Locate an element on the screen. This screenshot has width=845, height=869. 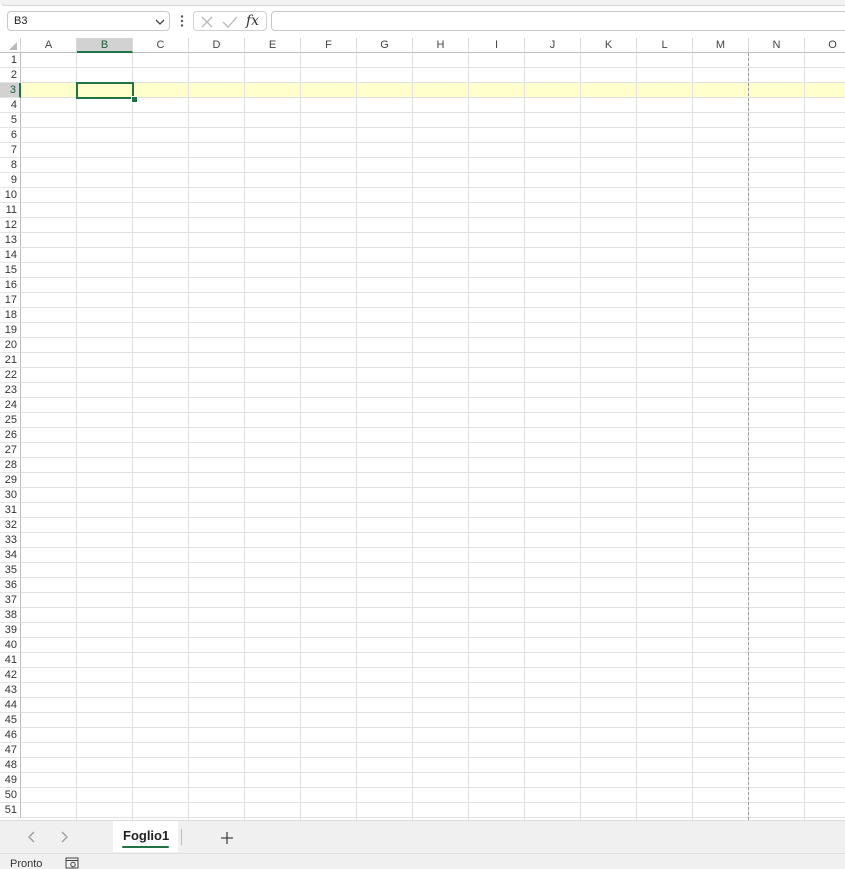
row-header-44: 44 is located at coordinates (10, 705).